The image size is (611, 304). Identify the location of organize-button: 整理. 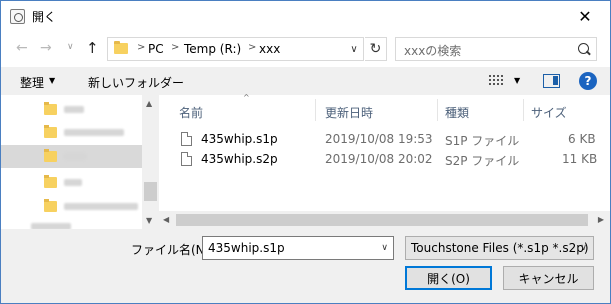
(32, 82).